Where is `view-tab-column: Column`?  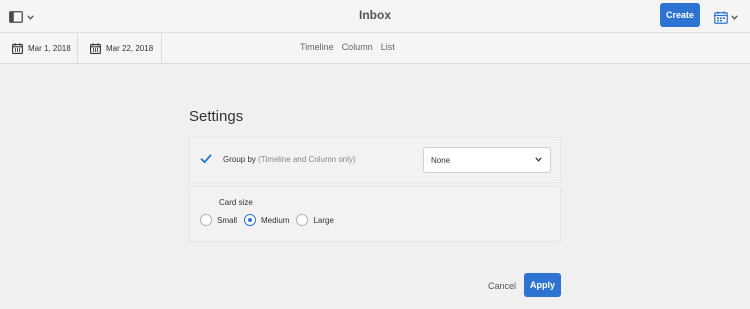 view-tab-column: Column is located at coordinates (357, 47).